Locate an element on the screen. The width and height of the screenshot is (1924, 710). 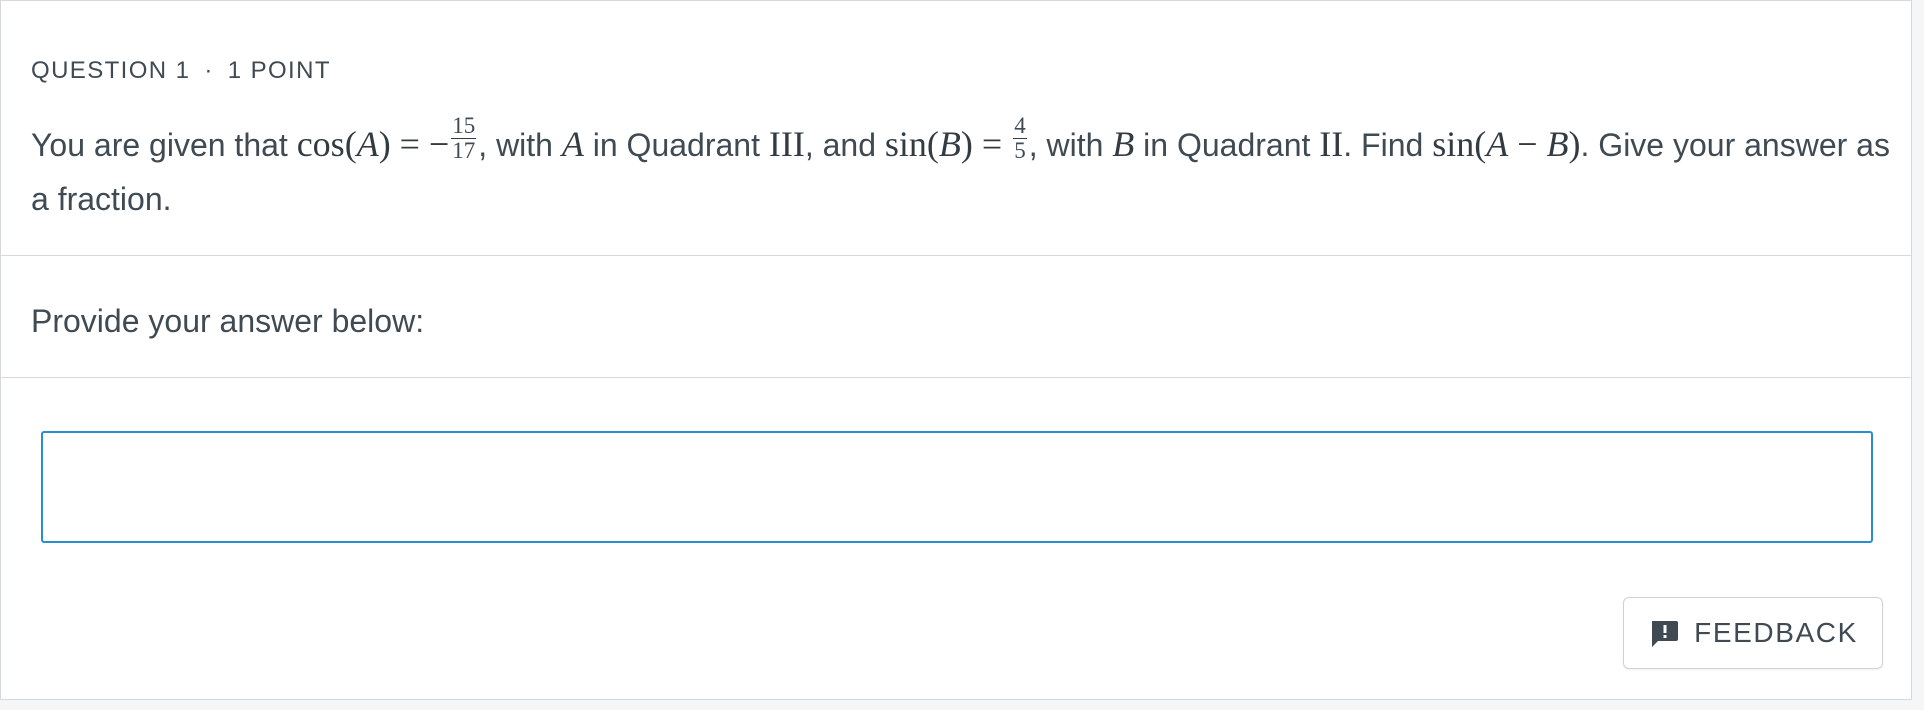
math-quadrant-iii: III is located at coordinates (786, 144).